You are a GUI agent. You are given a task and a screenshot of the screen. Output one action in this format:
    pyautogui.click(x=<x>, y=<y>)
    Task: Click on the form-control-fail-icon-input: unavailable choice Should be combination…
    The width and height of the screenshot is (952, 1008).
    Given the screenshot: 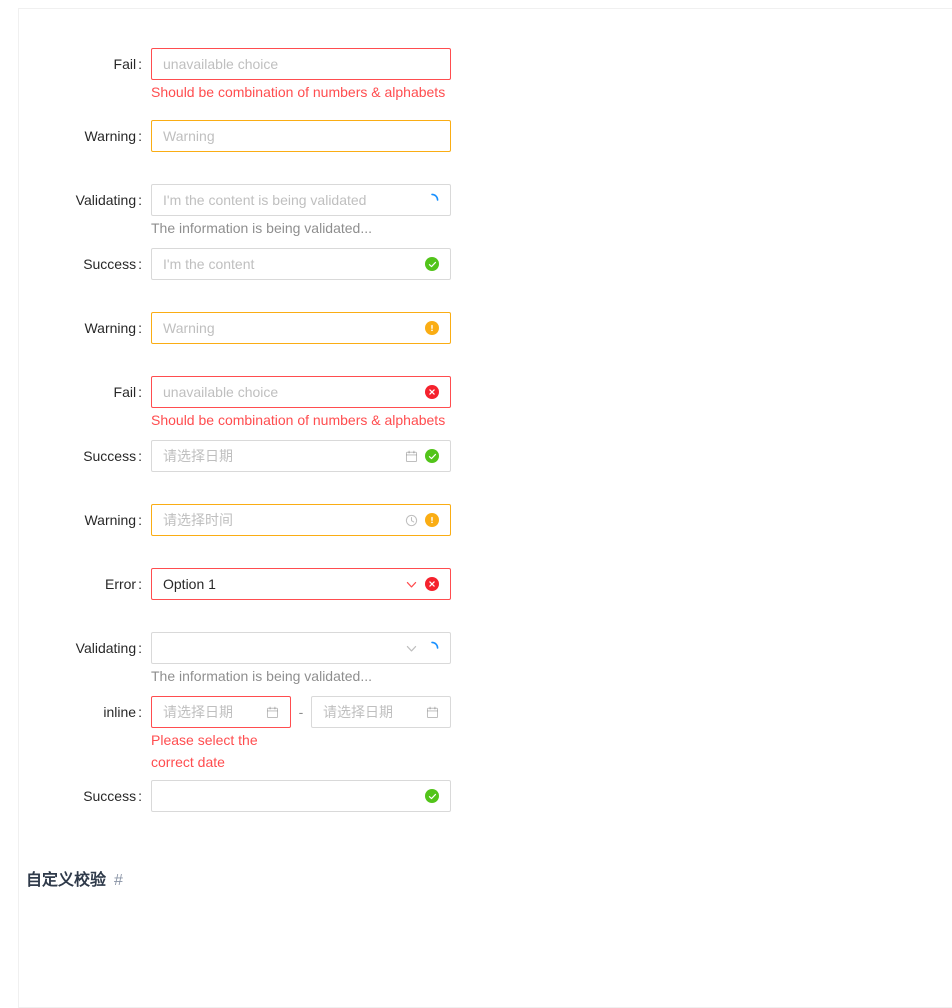 What is the action you would take?
    pyautogui.click(x=301, y=403)
    